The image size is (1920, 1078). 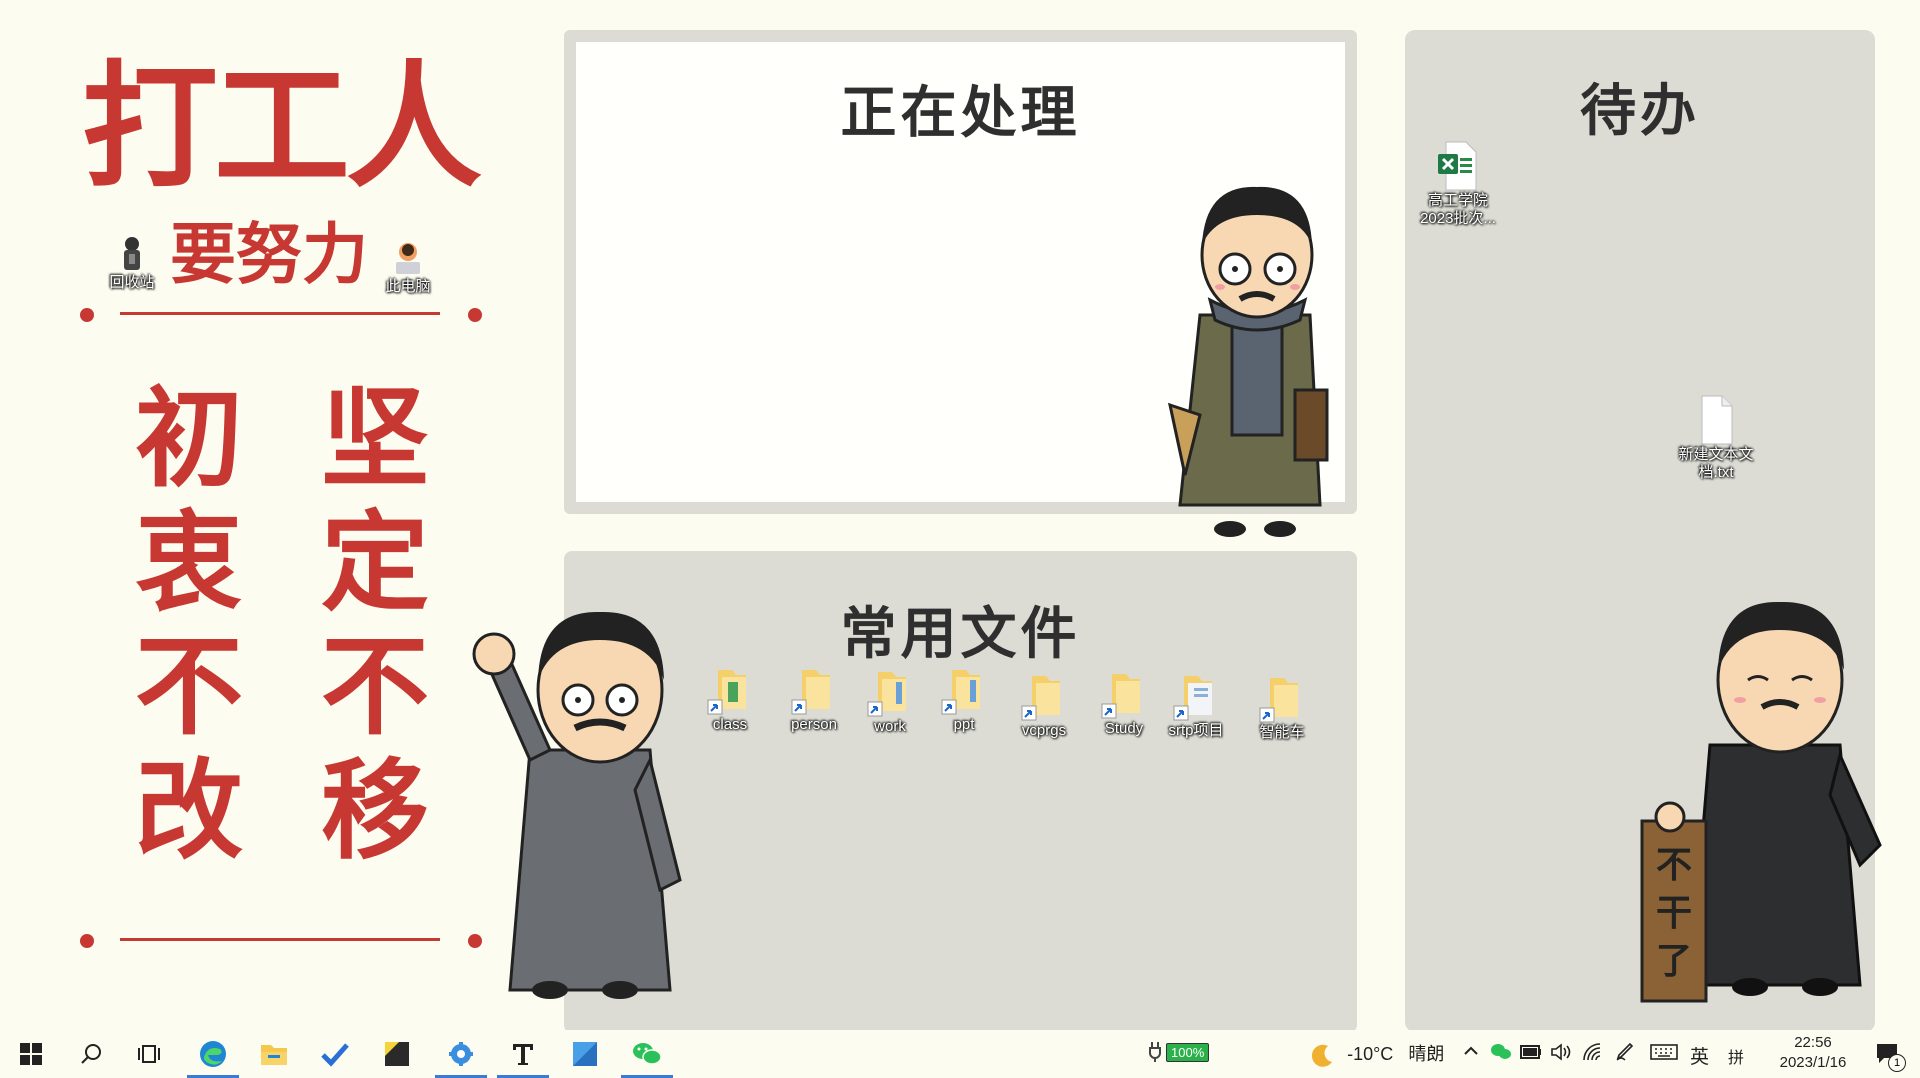 I want to click on task-view-icon, so click(x=149, y=1054).